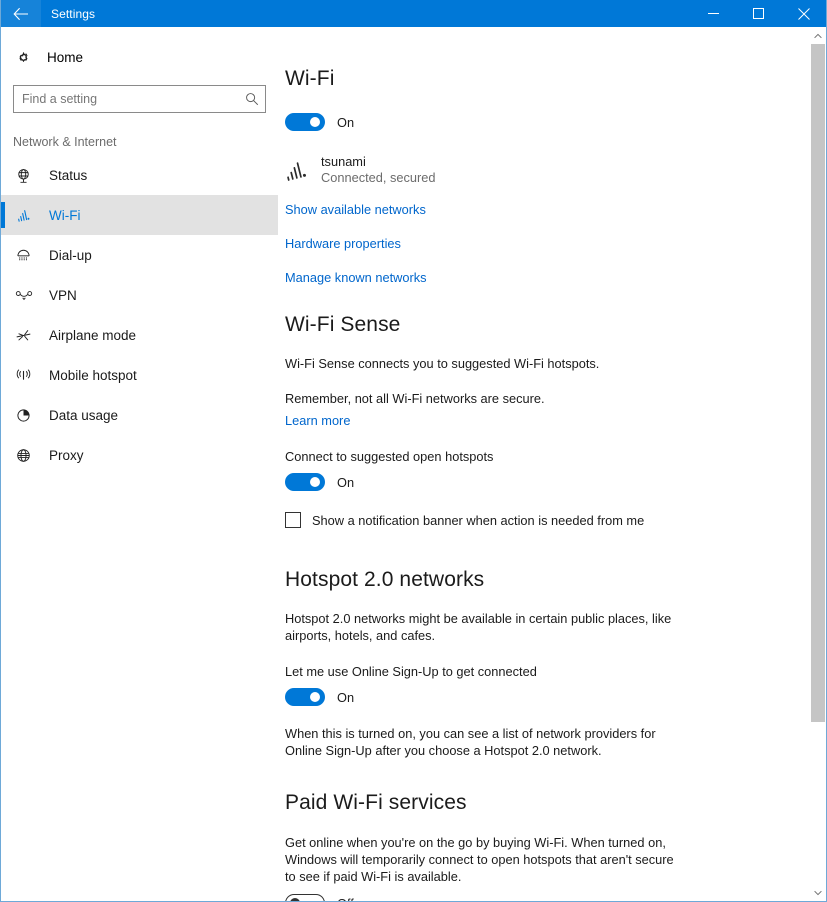 Image resolution: width=827 pixels, height=902 pixels. I want to click on sidebar-item-label: Airplane mode, so click(93, 335).